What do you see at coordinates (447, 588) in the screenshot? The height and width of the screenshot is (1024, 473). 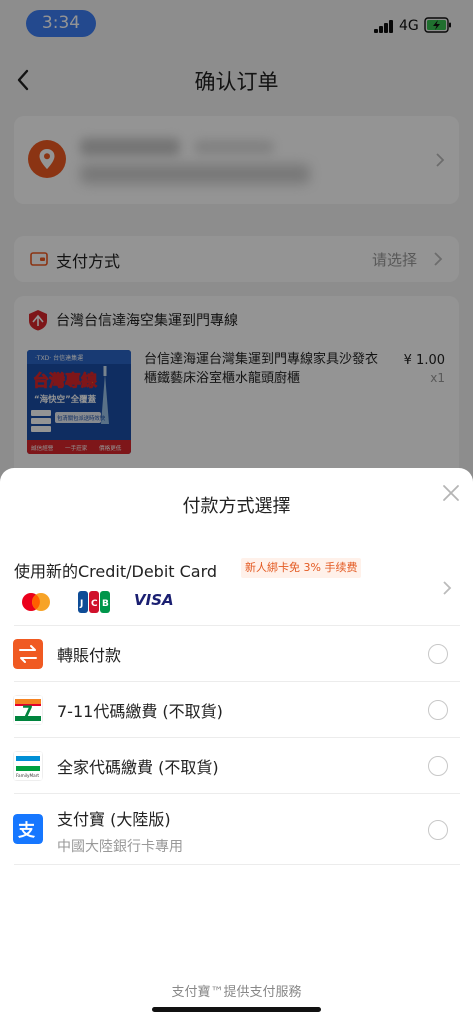 I see `chevron-right-icon` at bounding box center [447, 588].